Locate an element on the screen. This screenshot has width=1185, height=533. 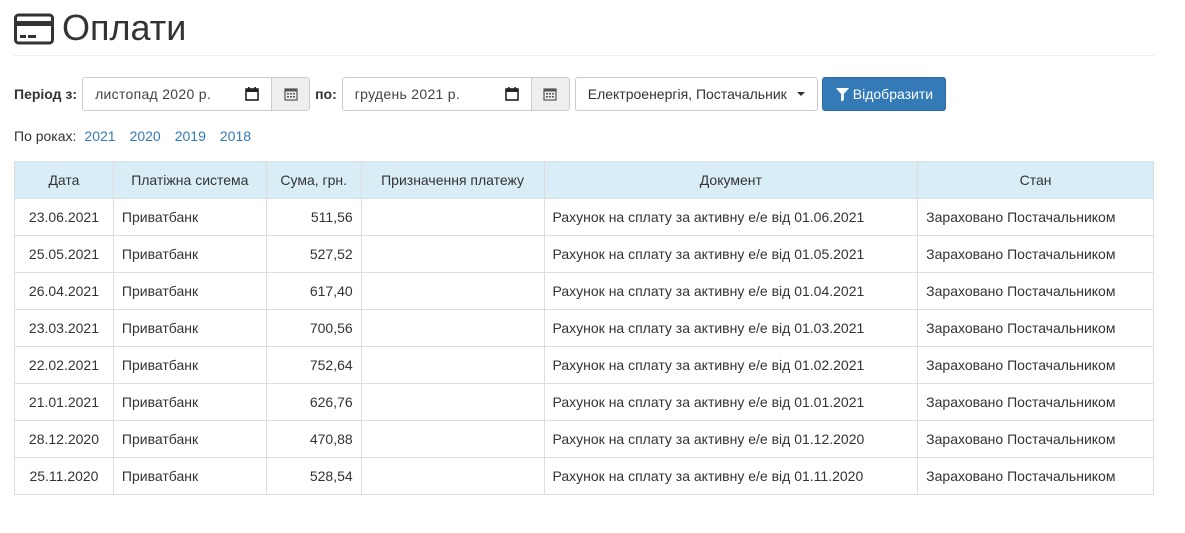
cell-sum: 511,56 is located at coordinates (313, 217).